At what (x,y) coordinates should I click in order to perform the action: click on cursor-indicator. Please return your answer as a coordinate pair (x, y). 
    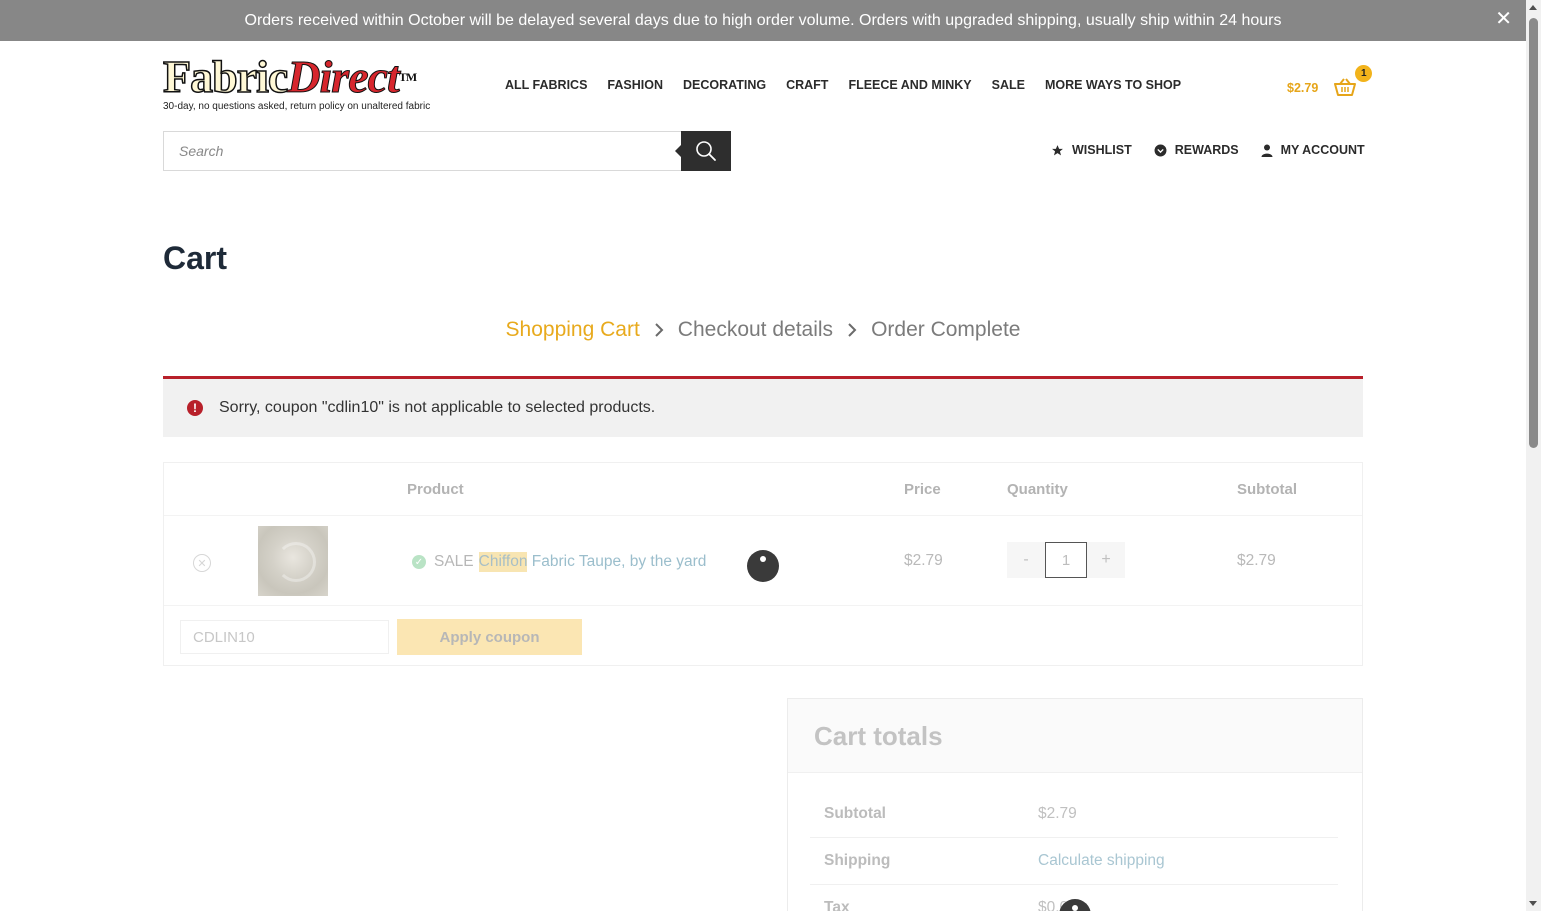
    Looking at the image, I should click on (763, 566).